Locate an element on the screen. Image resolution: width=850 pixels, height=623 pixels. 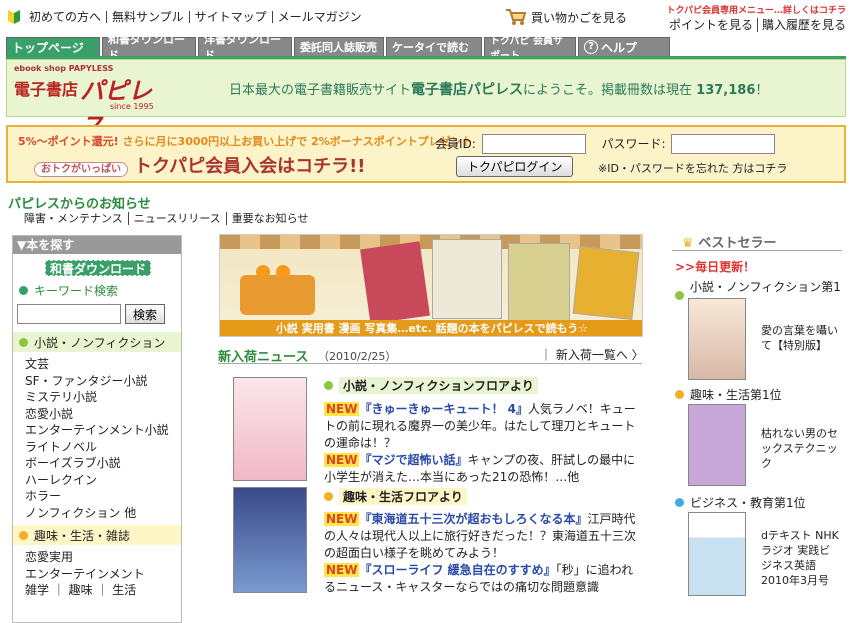
cart-link: 買い物かごを見る is located at coordinates (566, 17).